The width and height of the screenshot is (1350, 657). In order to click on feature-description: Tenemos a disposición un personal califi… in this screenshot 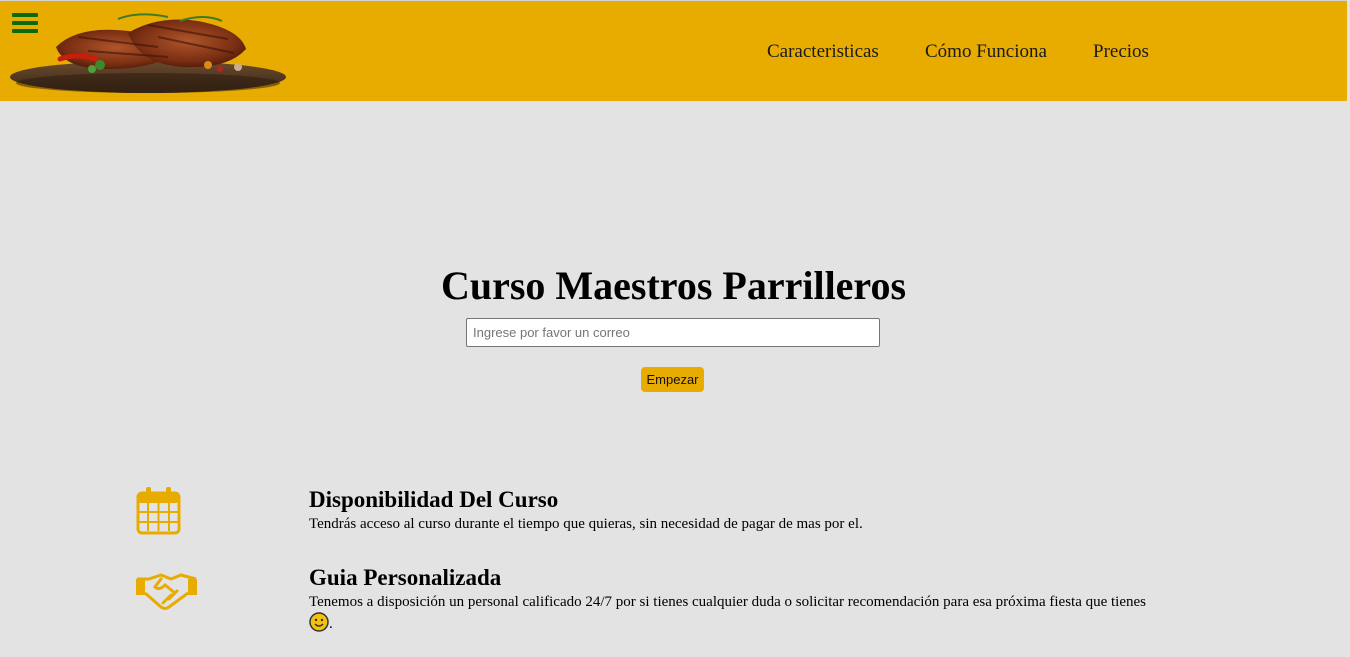, I will do `click(761, 613)`.